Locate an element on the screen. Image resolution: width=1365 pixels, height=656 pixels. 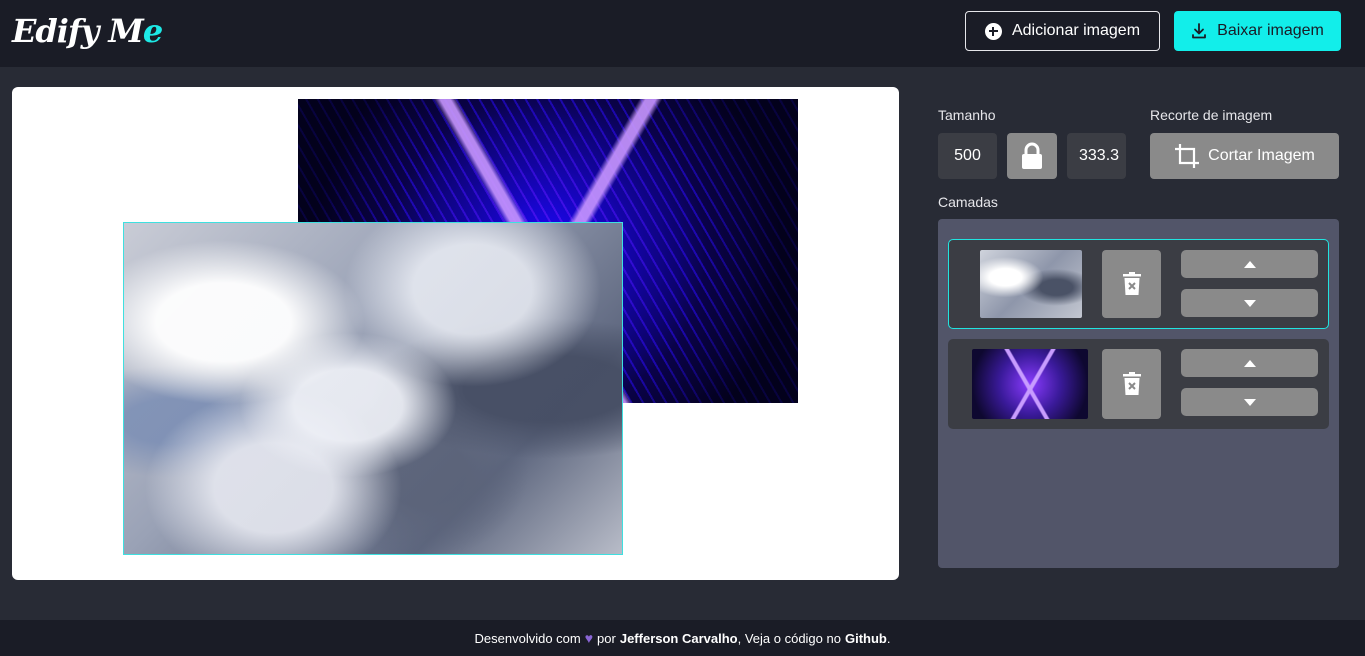
layer-item-purple-tunnel is located at coordinates (1138, 384).